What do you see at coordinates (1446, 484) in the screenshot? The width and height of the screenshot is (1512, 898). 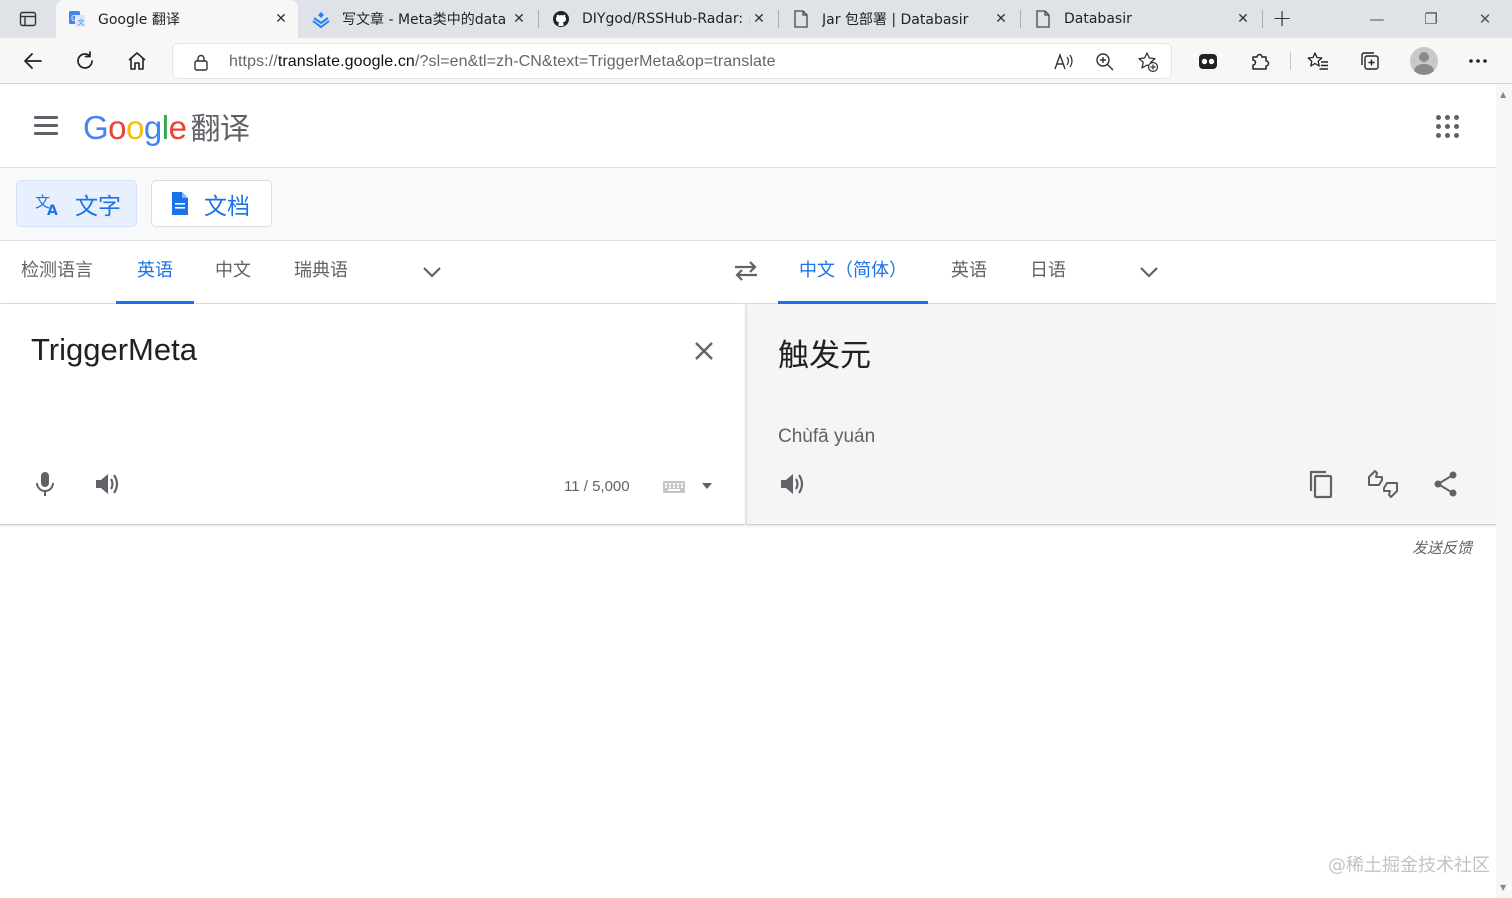 I see `share-translation-button` at bounding box center [1446, 484].